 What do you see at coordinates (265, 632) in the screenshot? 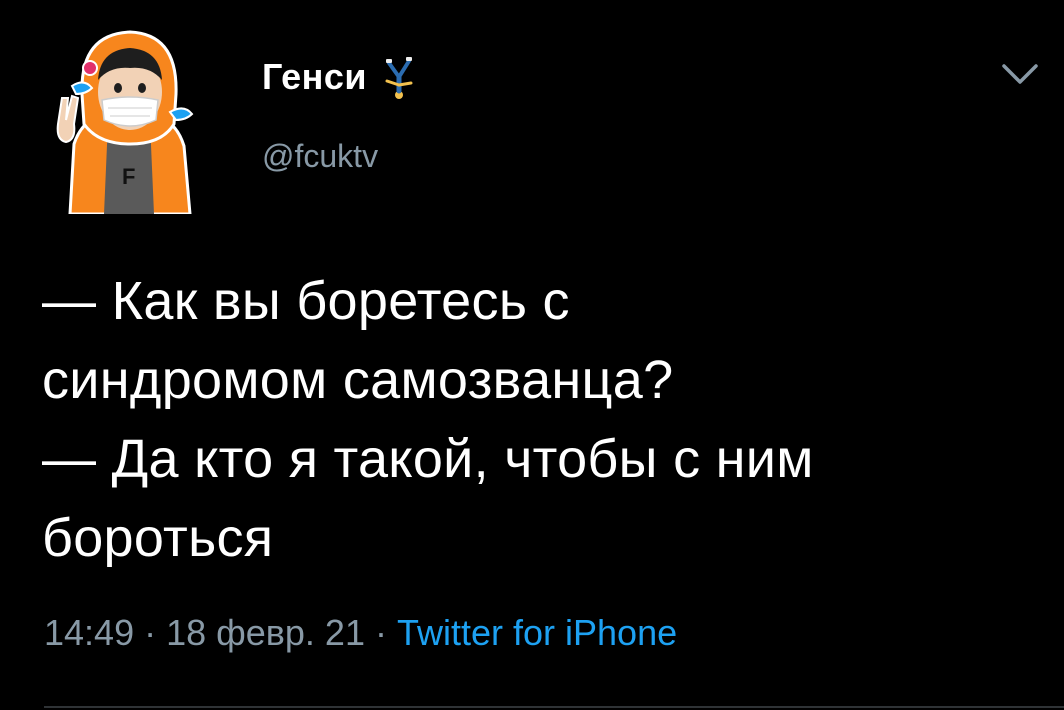
I see `tweet-date: 18 февр. 21` at bounding box center [265, 632].